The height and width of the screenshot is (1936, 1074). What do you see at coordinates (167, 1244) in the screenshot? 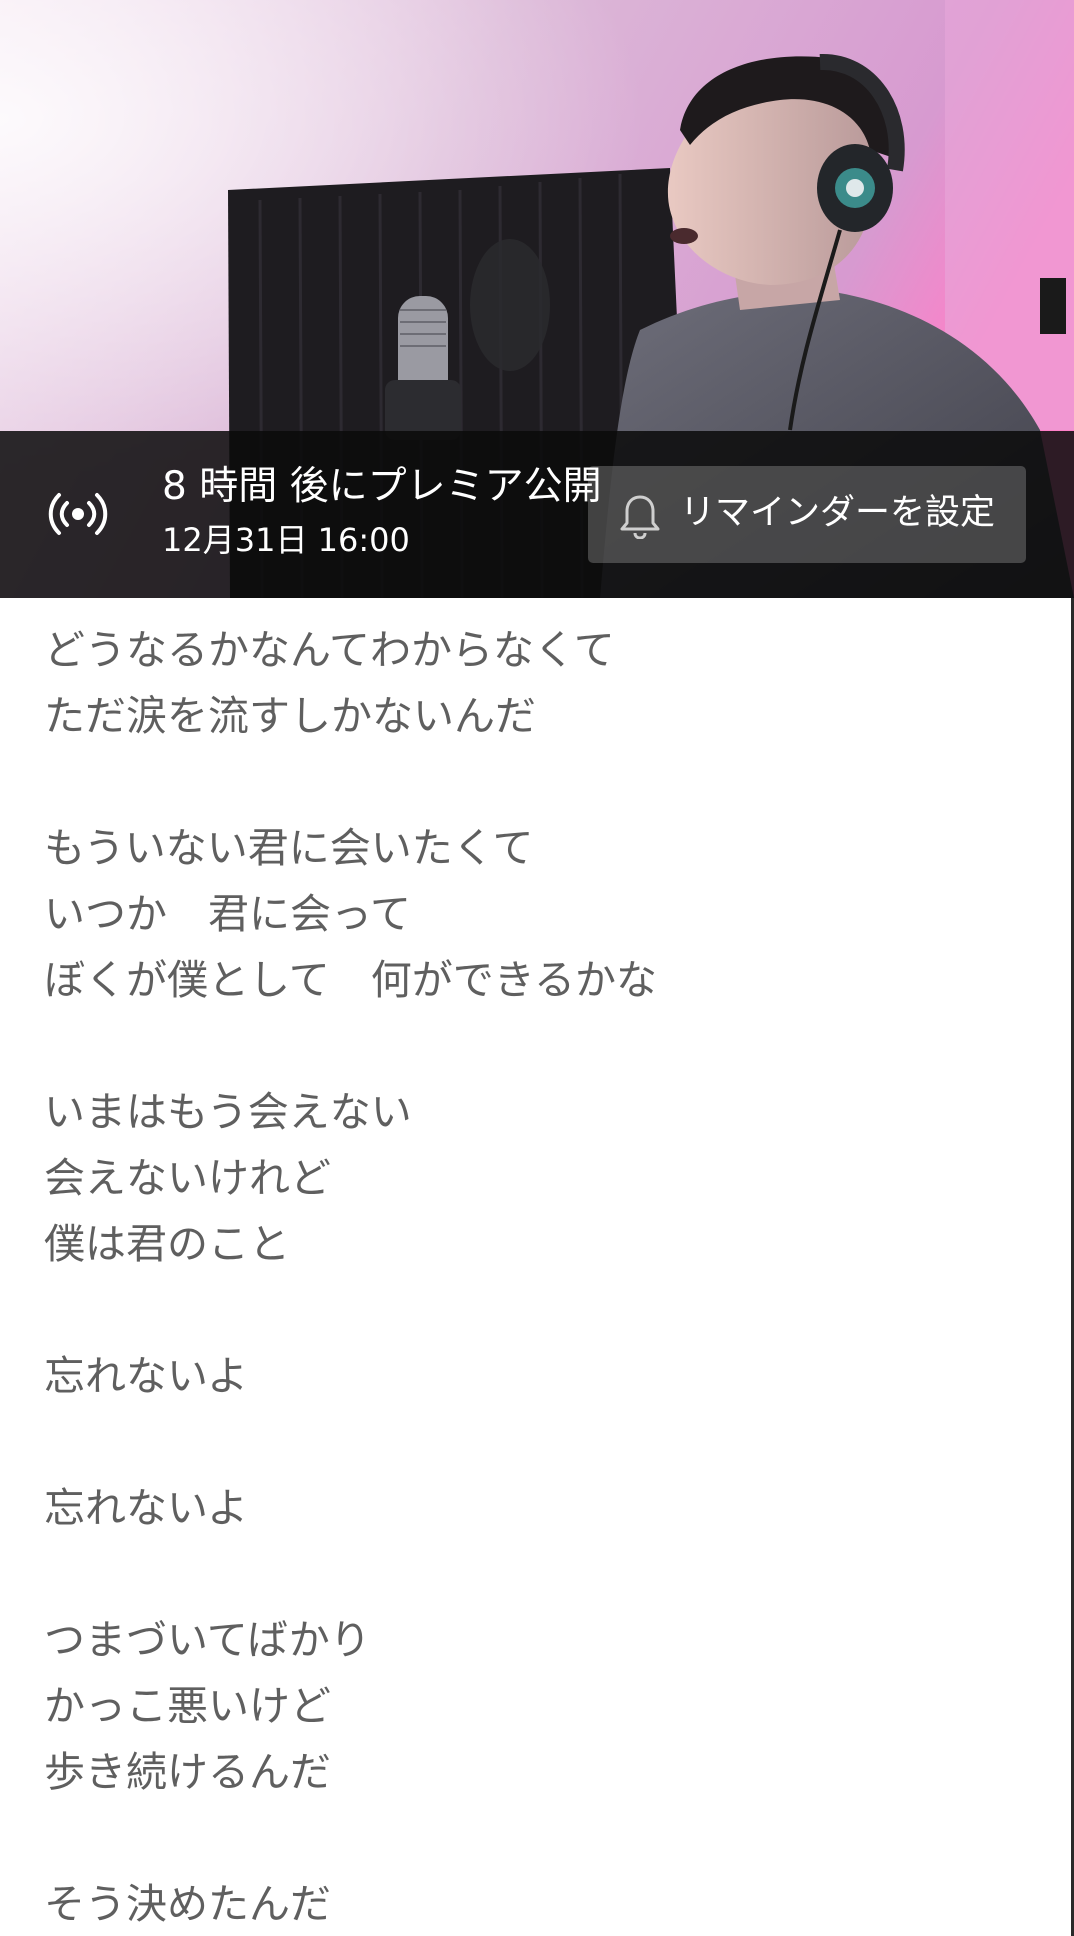
I see `lyric-line: 僕は君のこと` at bounding box center [167, 1244].